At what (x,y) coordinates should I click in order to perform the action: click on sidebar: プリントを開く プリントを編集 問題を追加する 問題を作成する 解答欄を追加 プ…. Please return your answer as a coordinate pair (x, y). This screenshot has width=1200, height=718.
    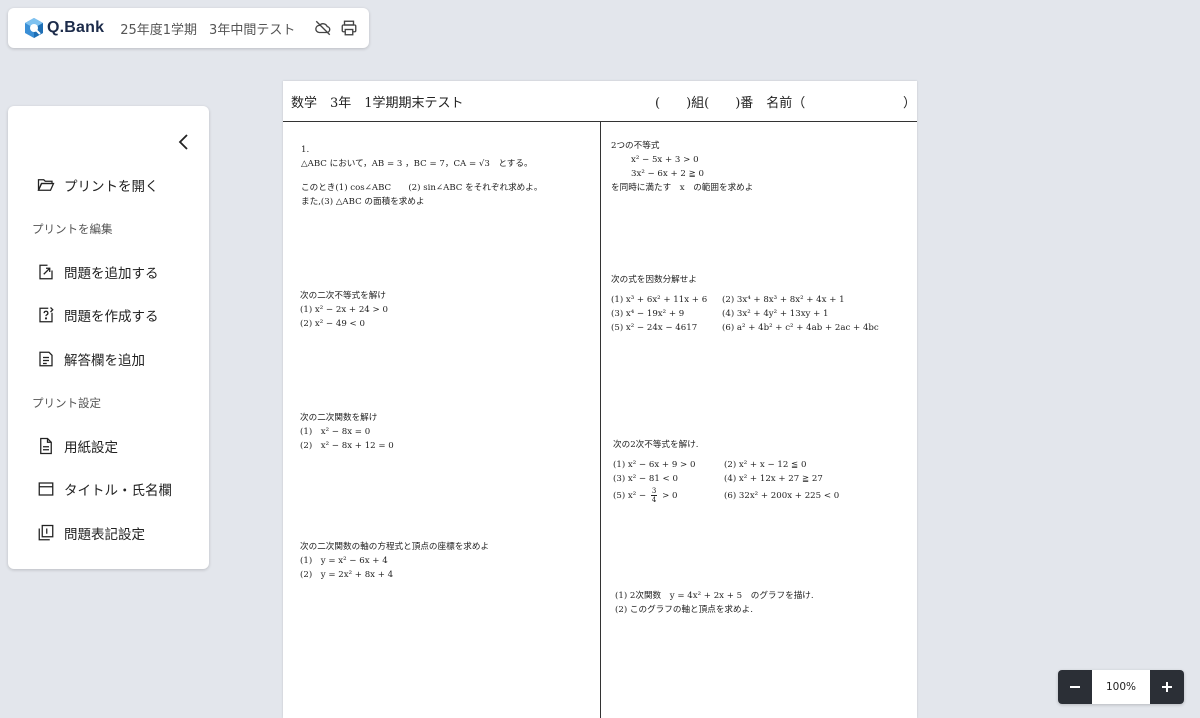
    Looking at the image, I should click on (108, 337).